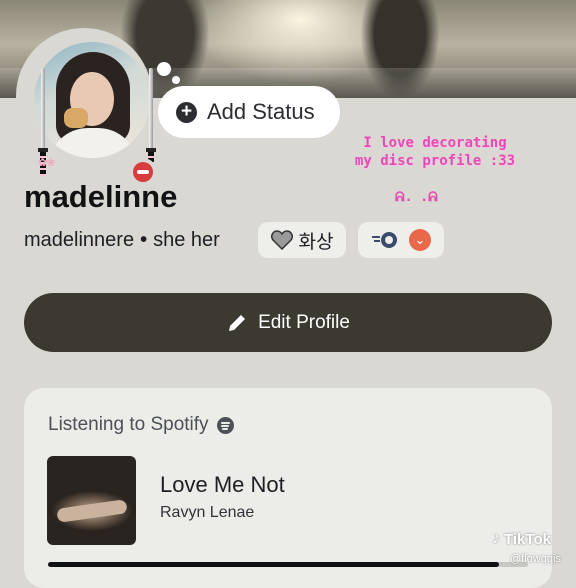  I want to click on heart-icon, so click(281, 240).